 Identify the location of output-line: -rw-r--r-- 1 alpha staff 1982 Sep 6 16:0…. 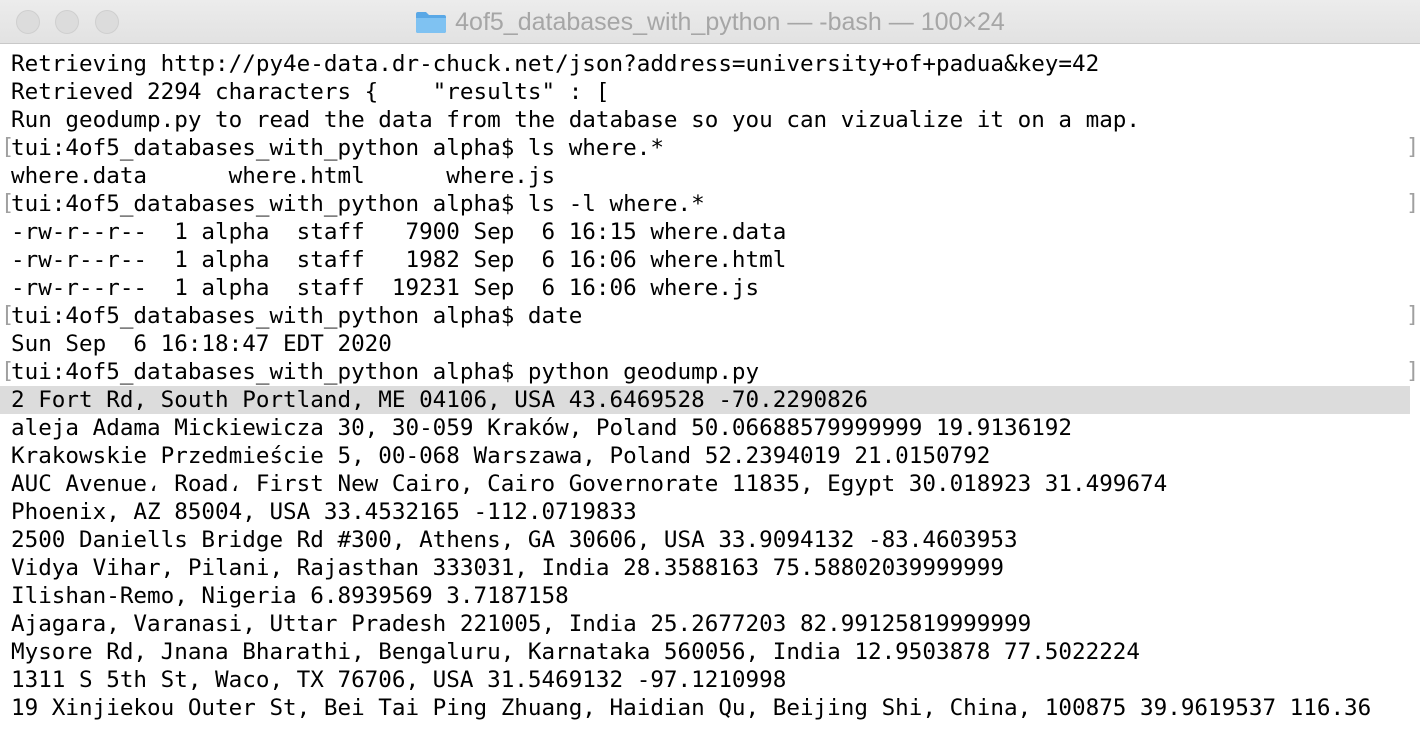
(399, 260).